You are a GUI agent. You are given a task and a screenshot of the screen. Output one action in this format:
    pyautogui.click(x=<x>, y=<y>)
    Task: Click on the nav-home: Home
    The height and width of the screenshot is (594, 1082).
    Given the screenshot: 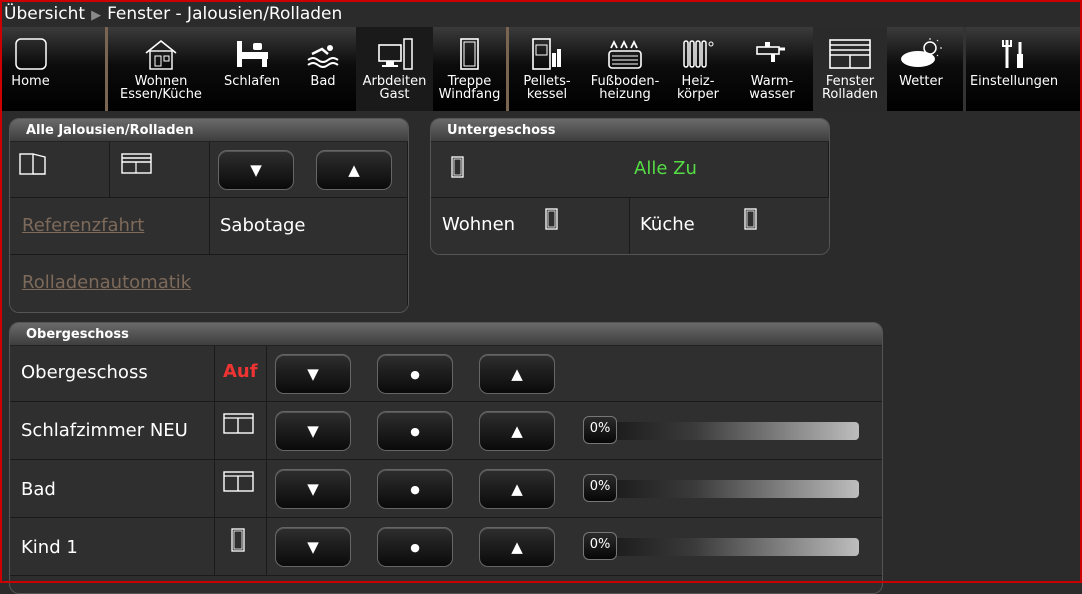 What is the action you would take?
    pyautogui.click(x=30, y=69)
    